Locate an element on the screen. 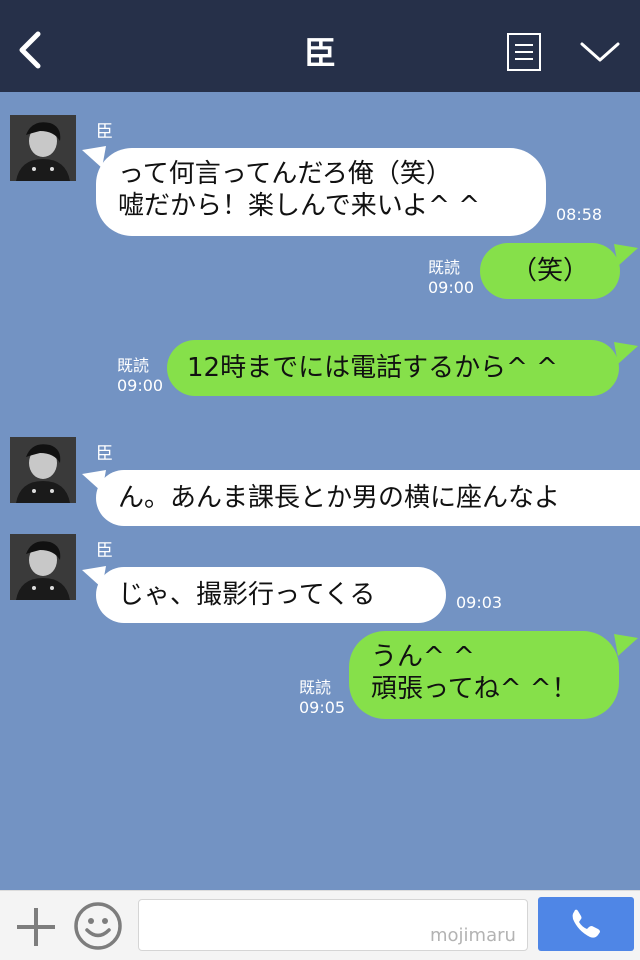  plus-icon is located at coordinates (36, 927).